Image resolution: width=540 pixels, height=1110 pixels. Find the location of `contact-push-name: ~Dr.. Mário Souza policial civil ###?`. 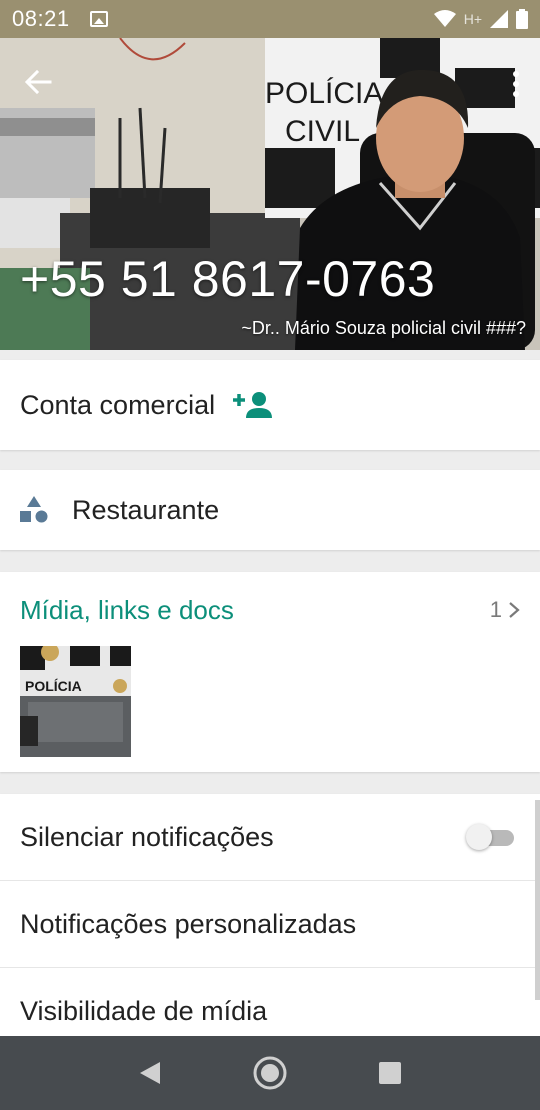

contact-push-name: ~Dr.. Mário Souza policial civil ###? is located at coordinates (383, 328).